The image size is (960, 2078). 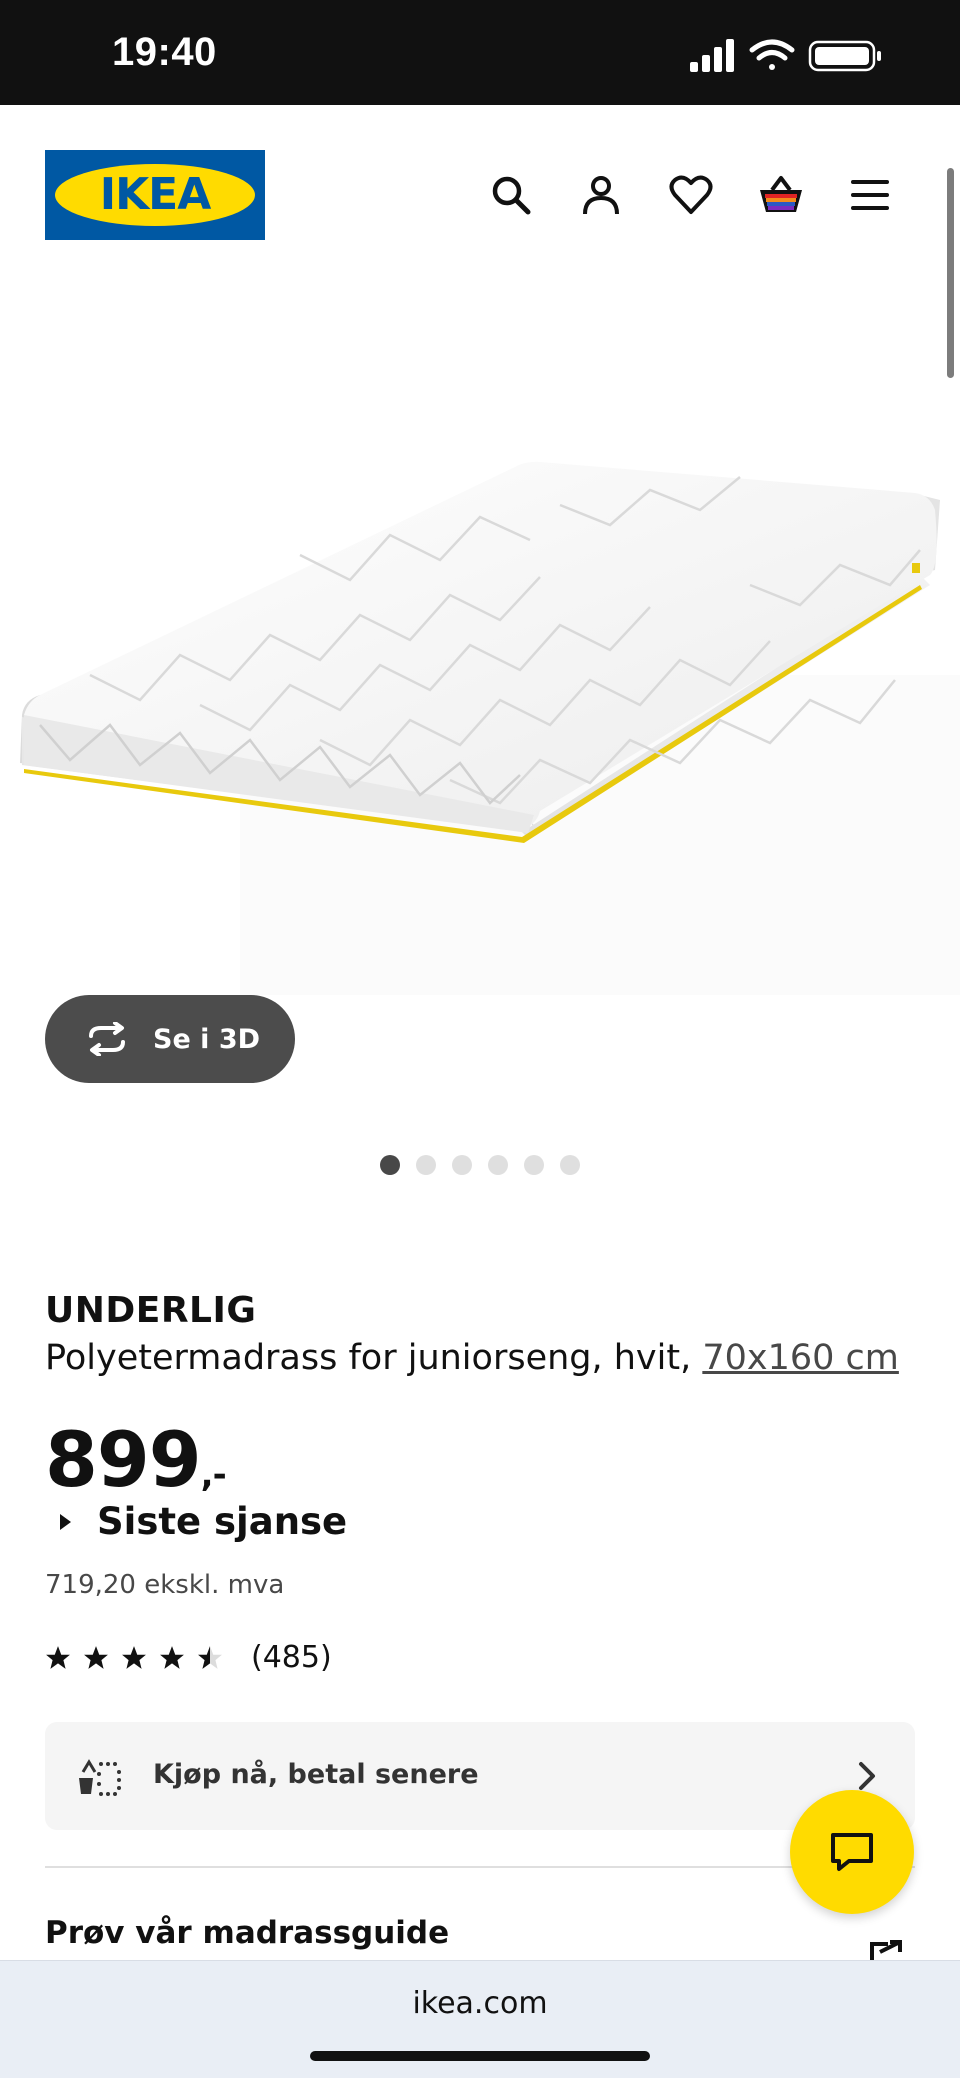 I want to click on search-button, so click(x=511, y=195).